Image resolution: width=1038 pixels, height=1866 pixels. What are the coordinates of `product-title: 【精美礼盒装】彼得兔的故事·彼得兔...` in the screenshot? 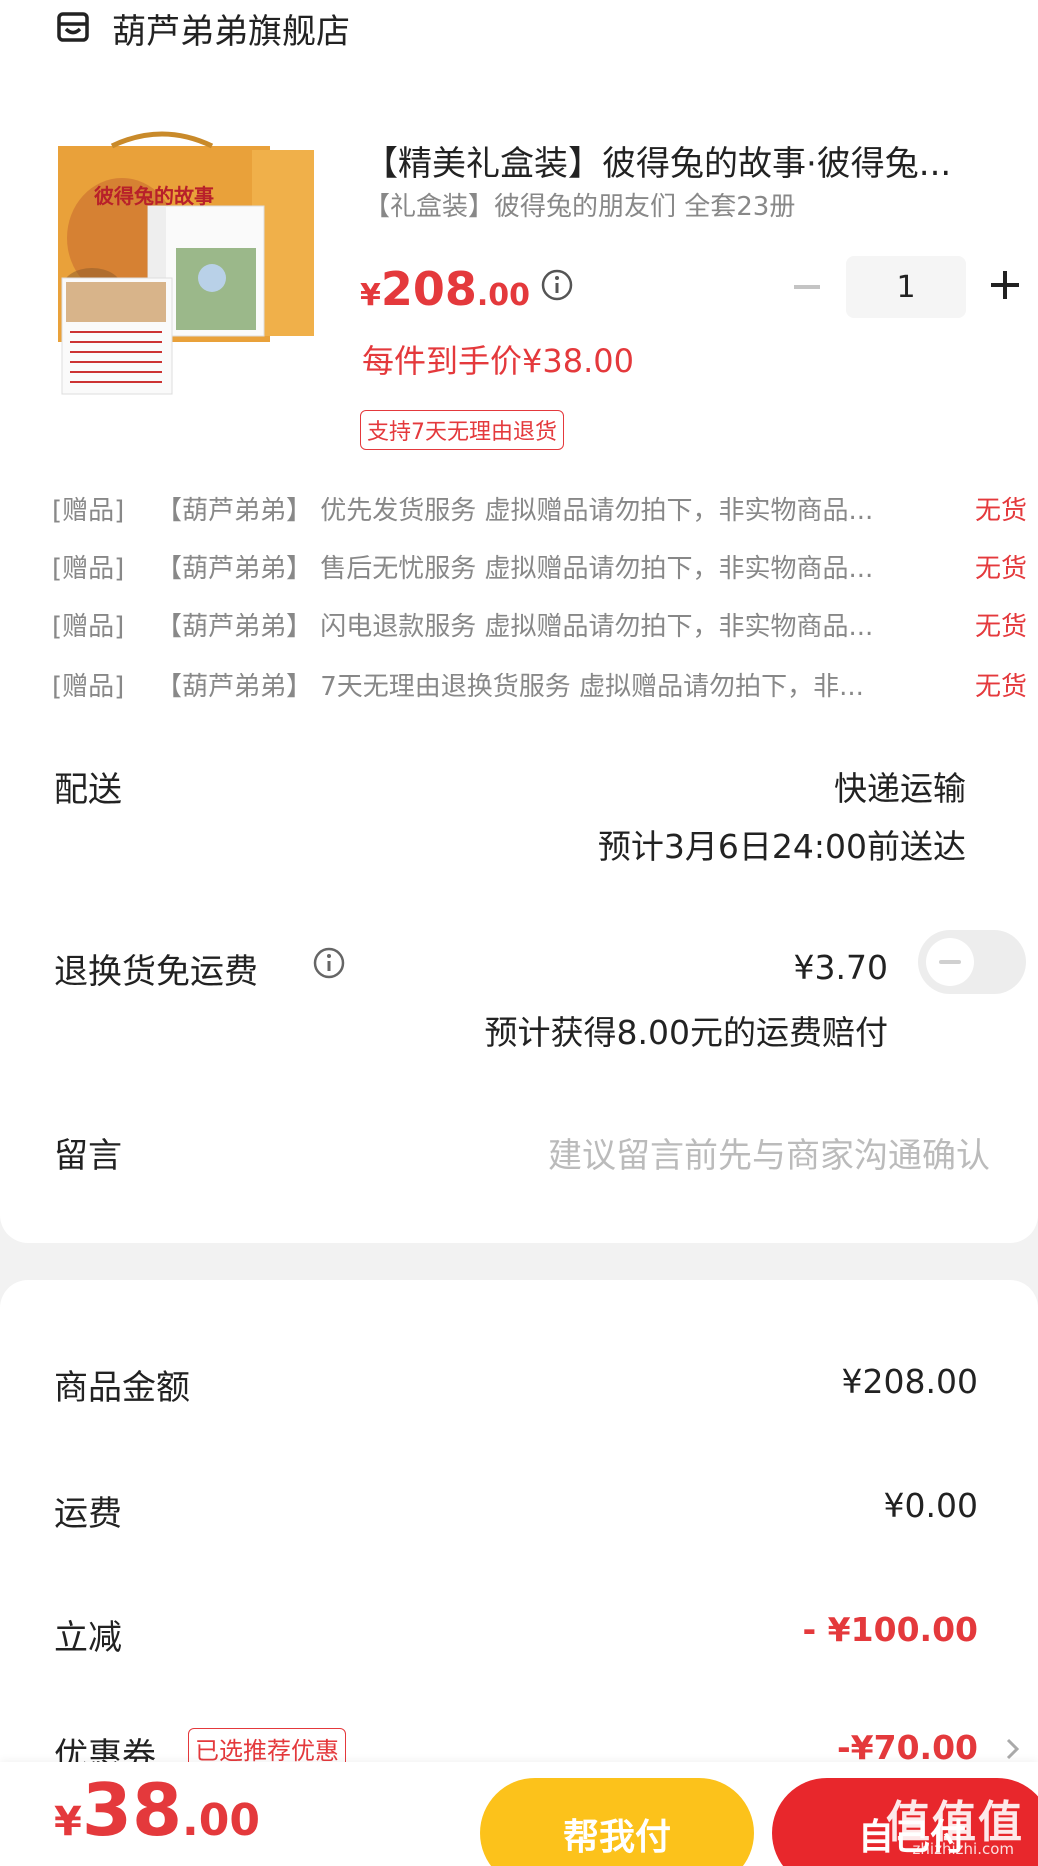 It's located at (694, 160).